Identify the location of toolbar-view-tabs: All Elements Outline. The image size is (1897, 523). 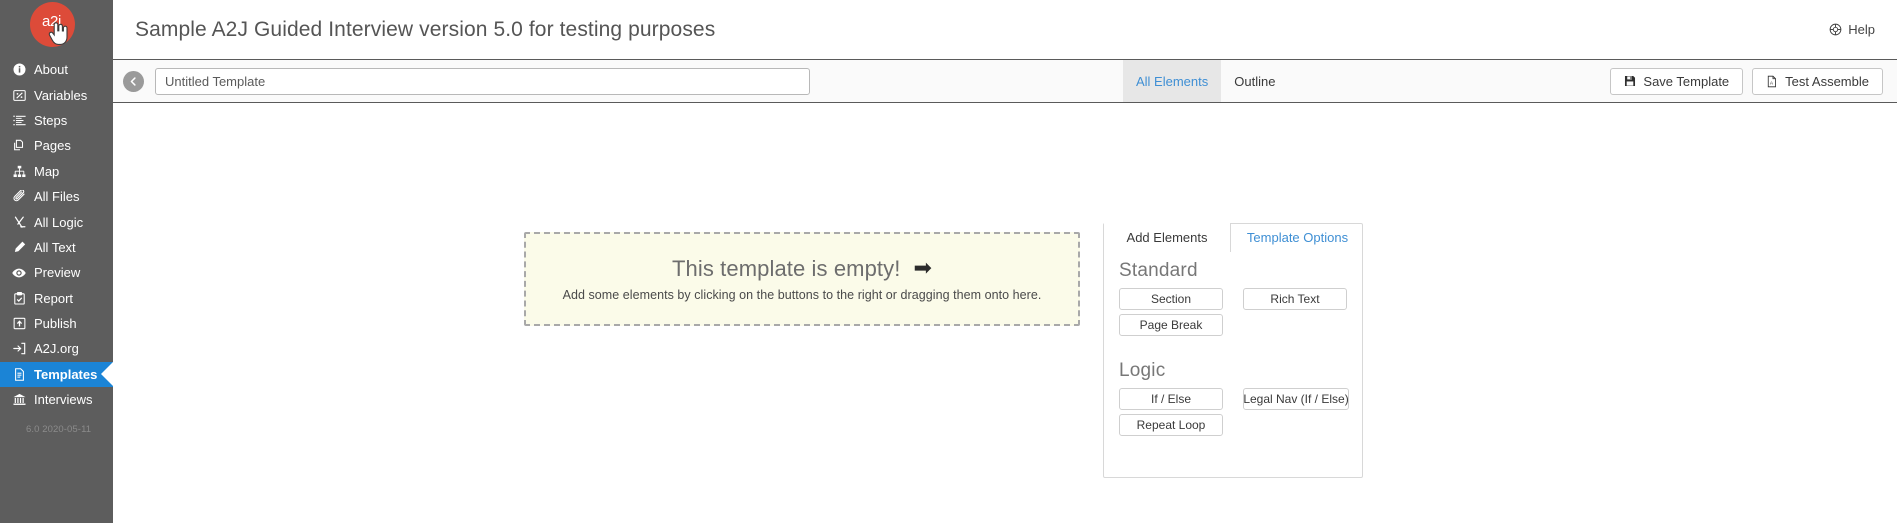
(1205, 81).